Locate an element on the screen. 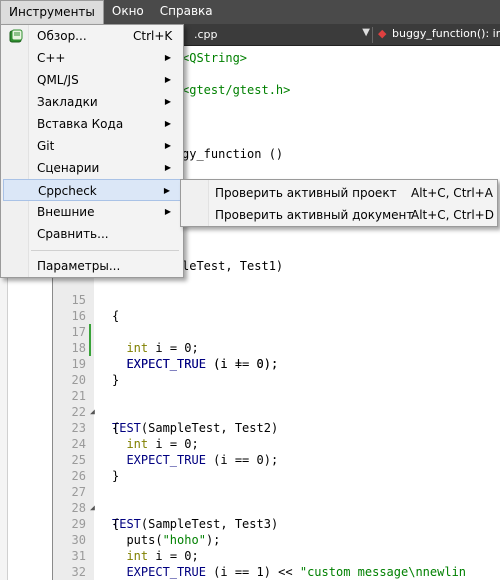  menu-item-bookmarks: Закладки ▶ is located at coordinates (92, 102).